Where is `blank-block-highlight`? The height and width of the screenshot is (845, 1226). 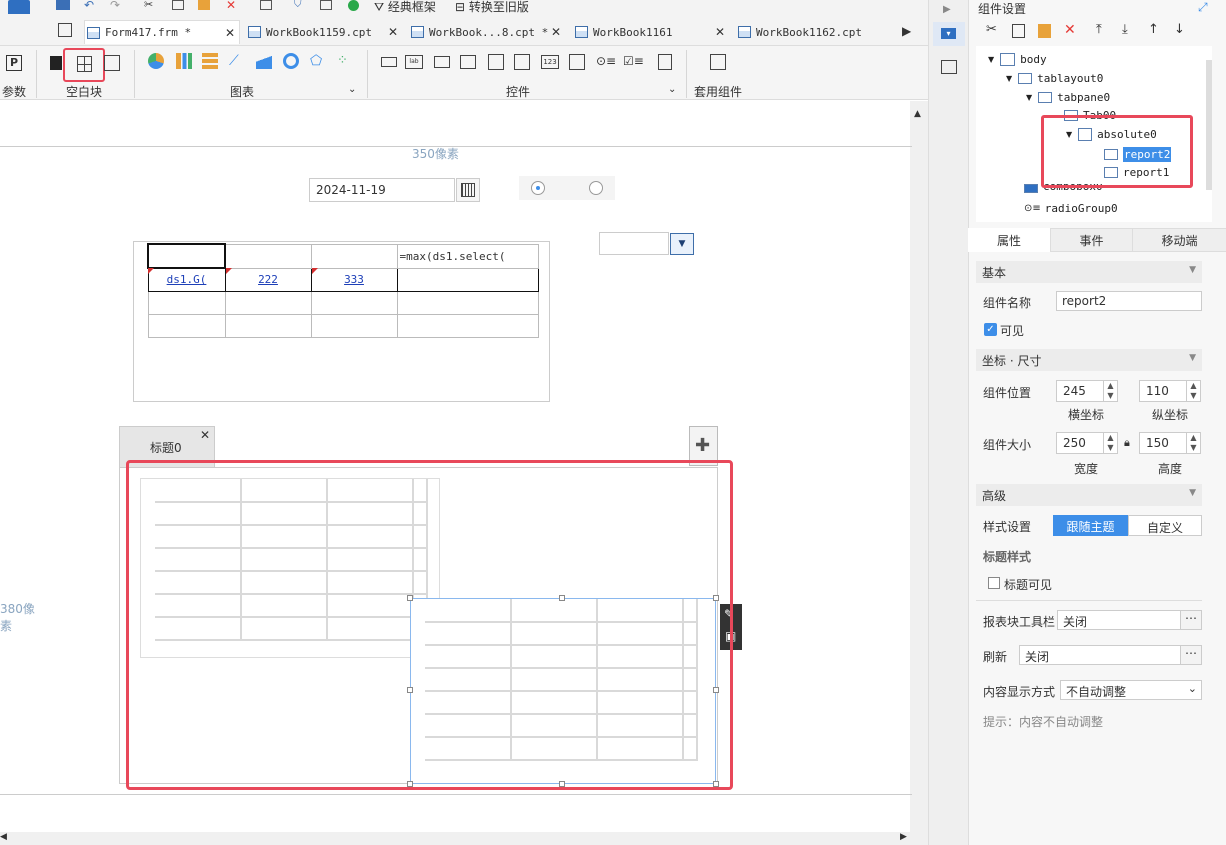
blank-block-highlight is located at coordinates (84, 65).